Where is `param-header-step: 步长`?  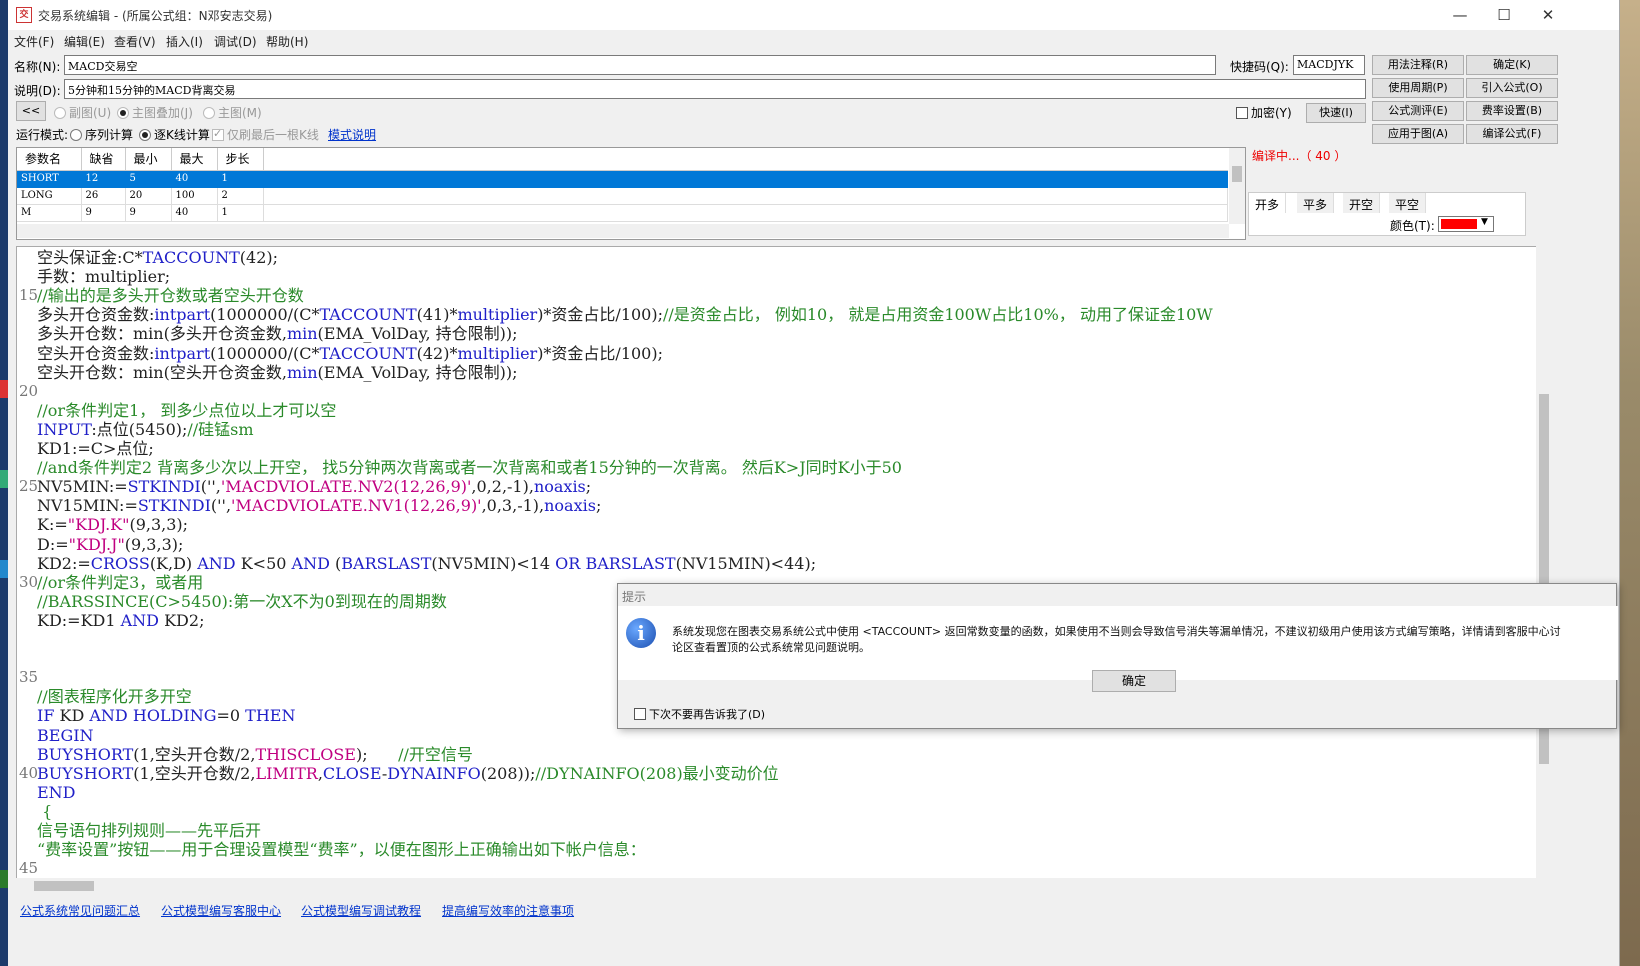
param-header-step: 步长 is located at coordinates (240, 159).